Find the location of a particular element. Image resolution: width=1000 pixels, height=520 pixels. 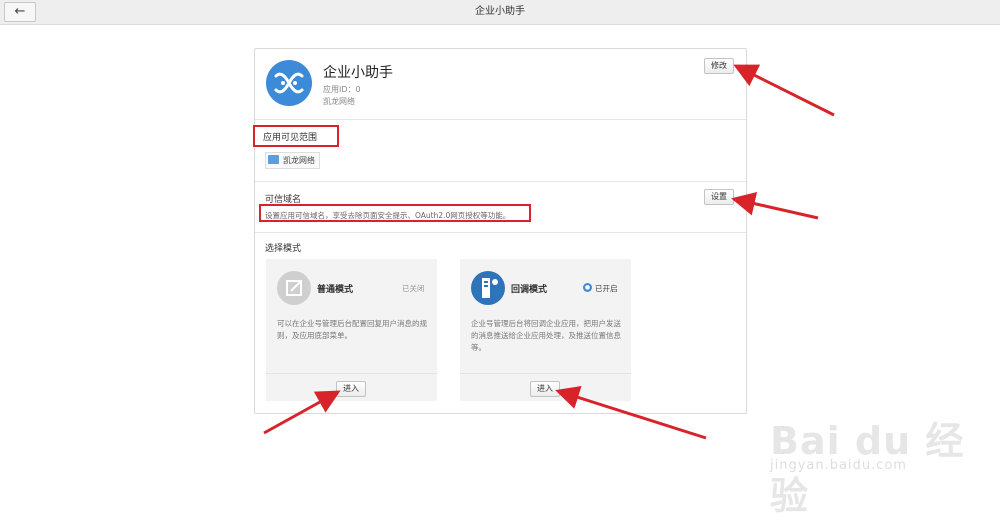

domain-description: 设置应用可信域名，享受去除页面安全提示、OAuth2.0网页授权等功能。 is located at coordinates (388, 215).